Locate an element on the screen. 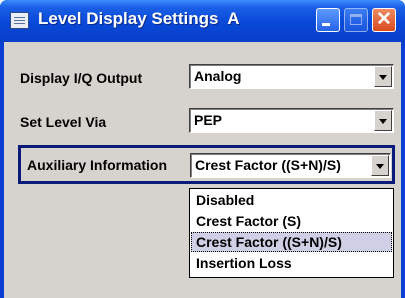 The height and width of the screenshot is (298, 405). display-iq-row: Display I/Q Output Analog is located at coordinates (202, 84).